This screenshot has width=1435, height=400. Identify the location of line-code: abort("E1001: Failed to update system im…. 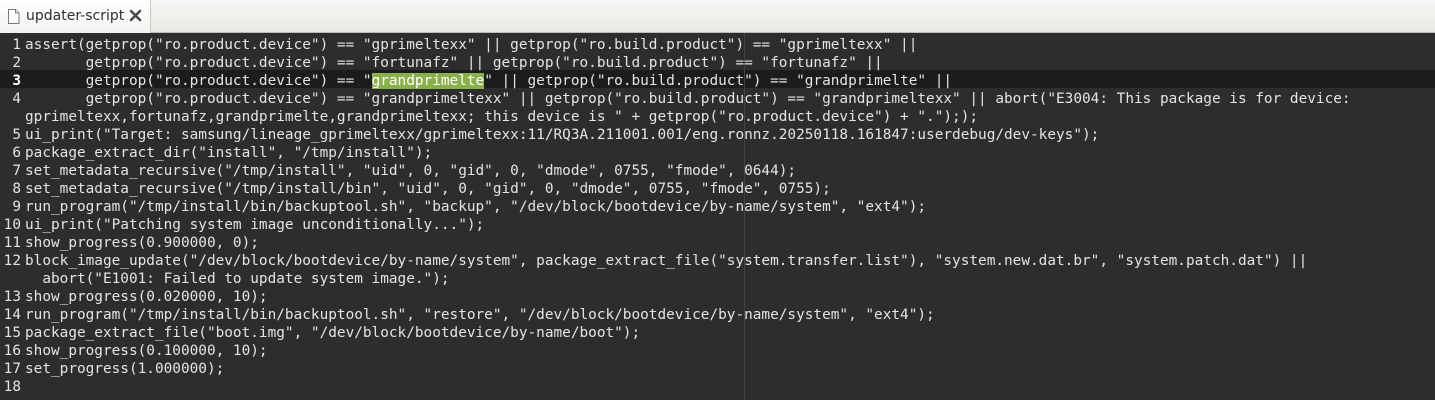
(237, 279).